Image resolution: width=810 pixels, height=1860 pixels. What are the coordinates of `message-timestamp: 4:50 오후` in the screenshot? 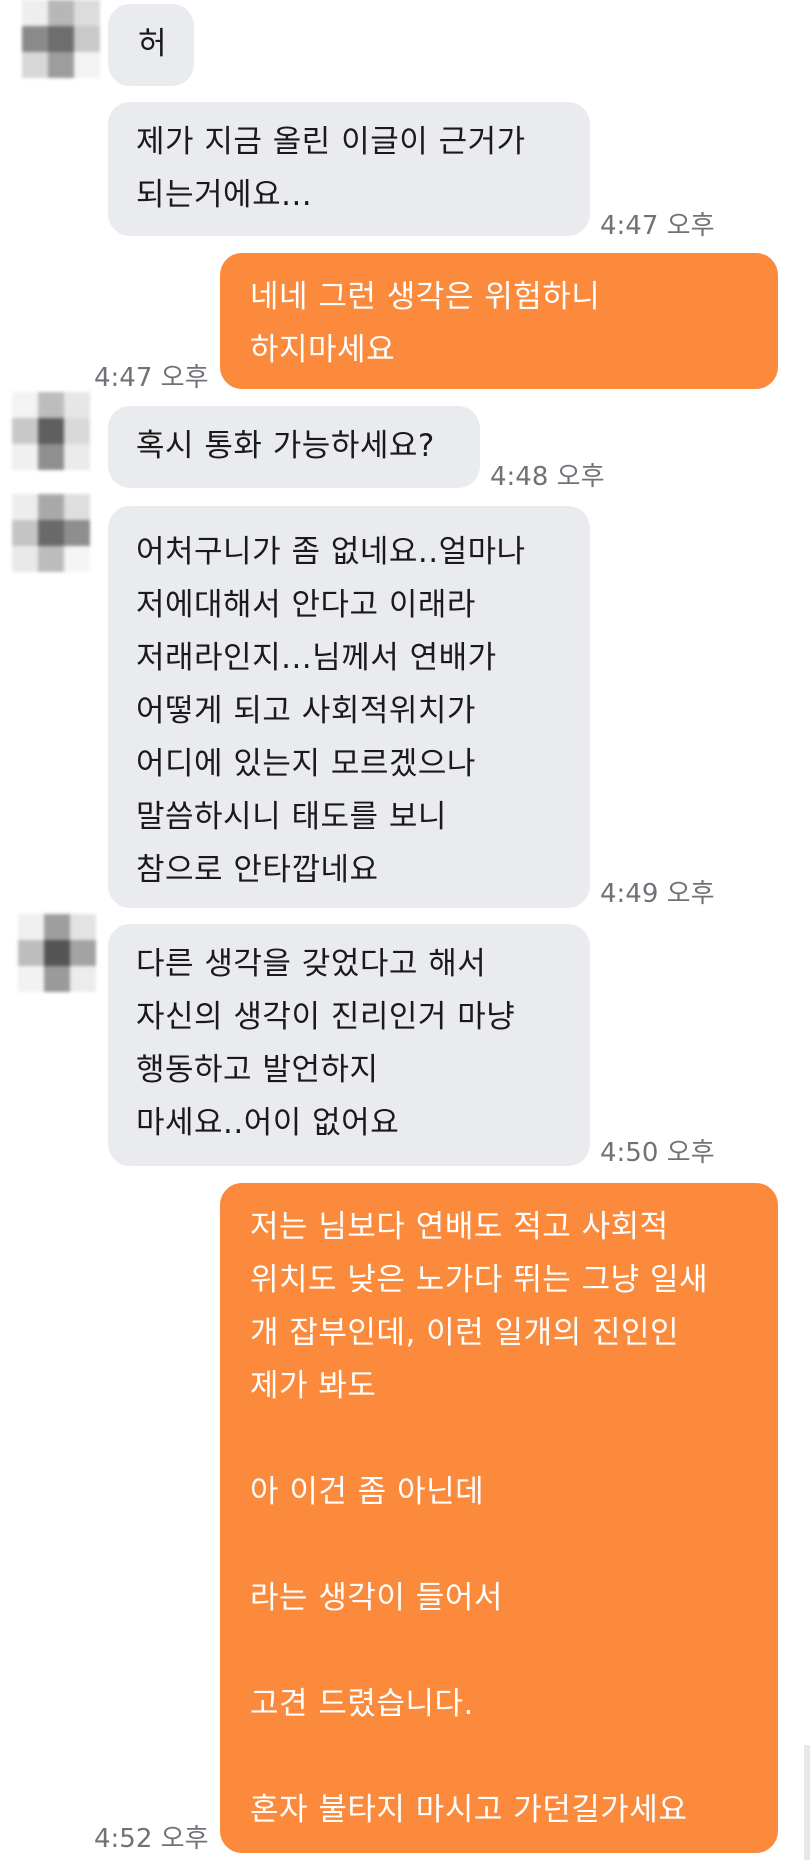 It's located at (657, 1153).